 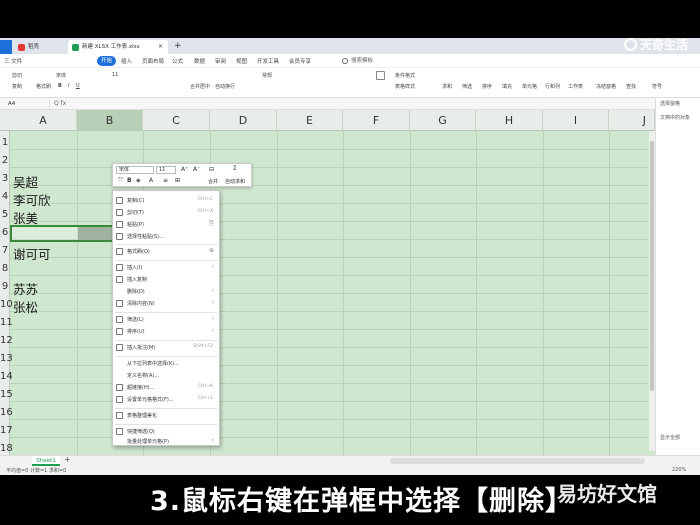 What do you see at coordinates (120, 181) in the screenshot?
I see `copy-format-icon: ⤧` at bounding box center [120, 181].